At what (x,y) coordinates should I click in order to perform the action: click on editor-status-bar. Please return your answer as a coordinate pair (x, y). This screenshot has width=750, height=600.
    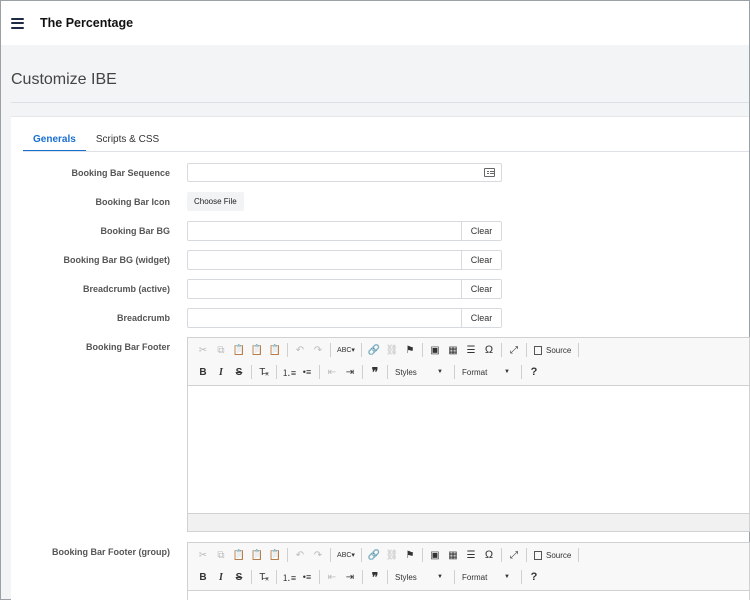
    Looking at the image, I should click on (468, 522).